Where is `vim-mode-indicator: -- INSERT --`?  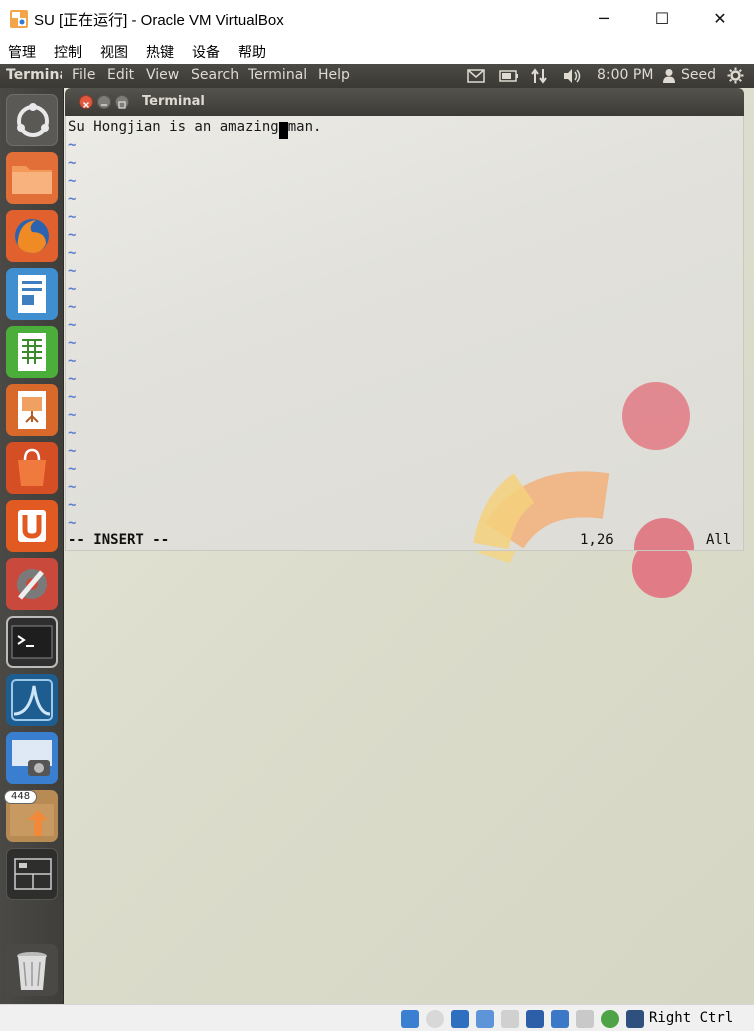 vim-mode-indicator: -- INSERT -- is located at coordinates (119, 540).